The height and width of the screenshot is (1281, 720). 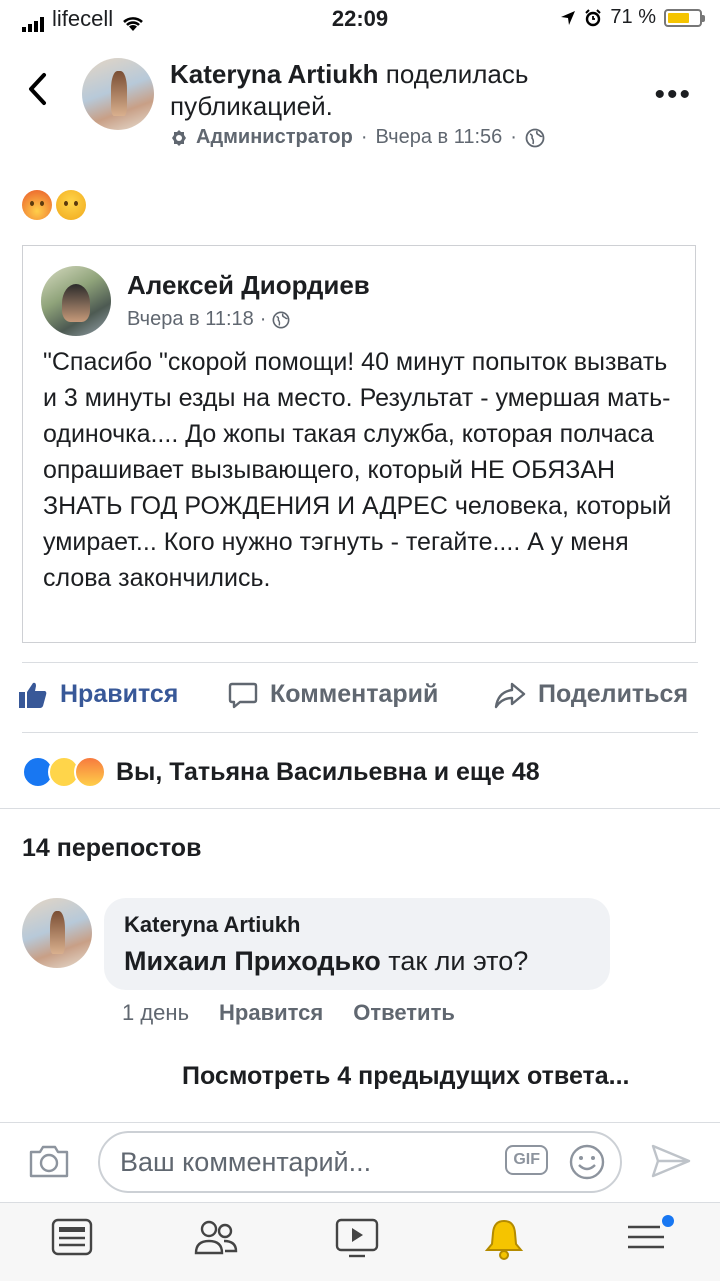 What do you see at coordinates (111, 848) in the screenshot?
I see `shares-count: 14 перепостов` at bounding box center [111, 848].